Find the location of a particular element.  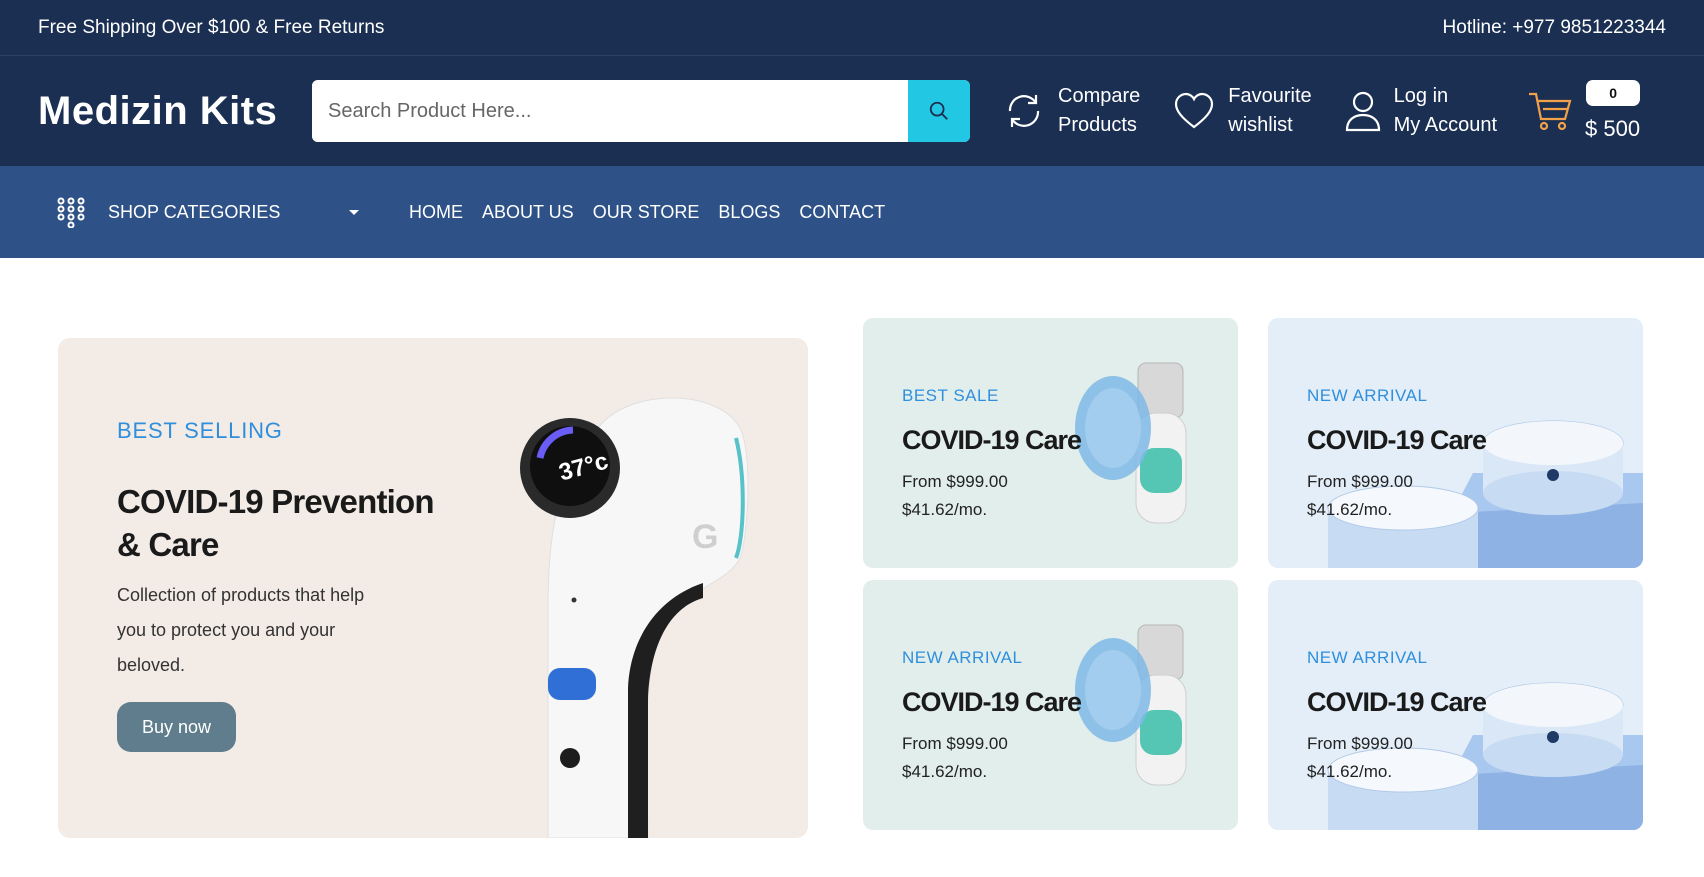

card-tag: BEST SALE is located at coordinates (950, 395).